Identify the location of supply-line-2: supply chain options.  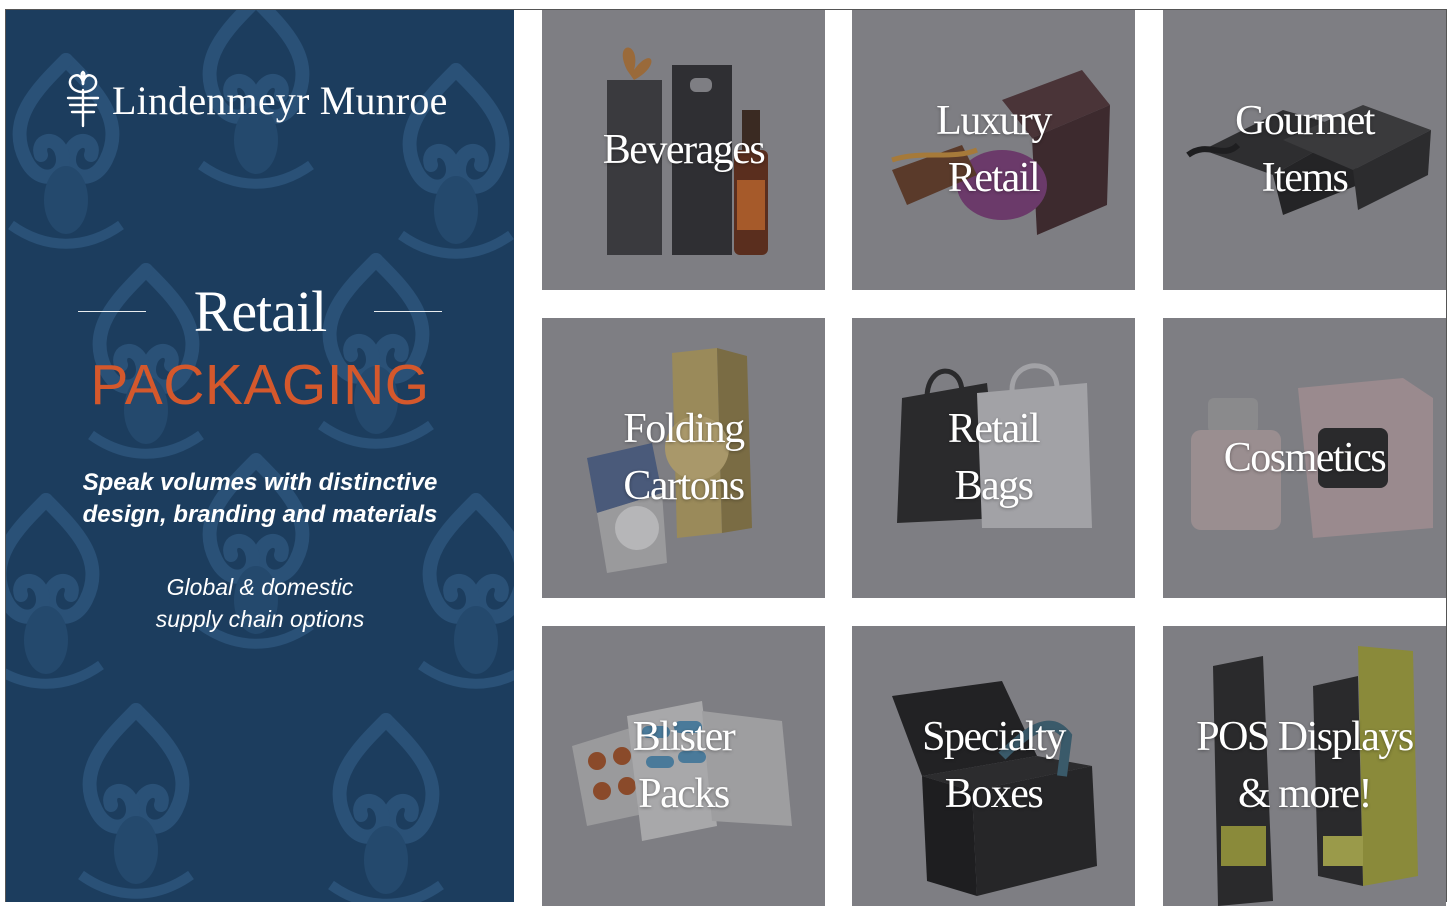
(260, 619).